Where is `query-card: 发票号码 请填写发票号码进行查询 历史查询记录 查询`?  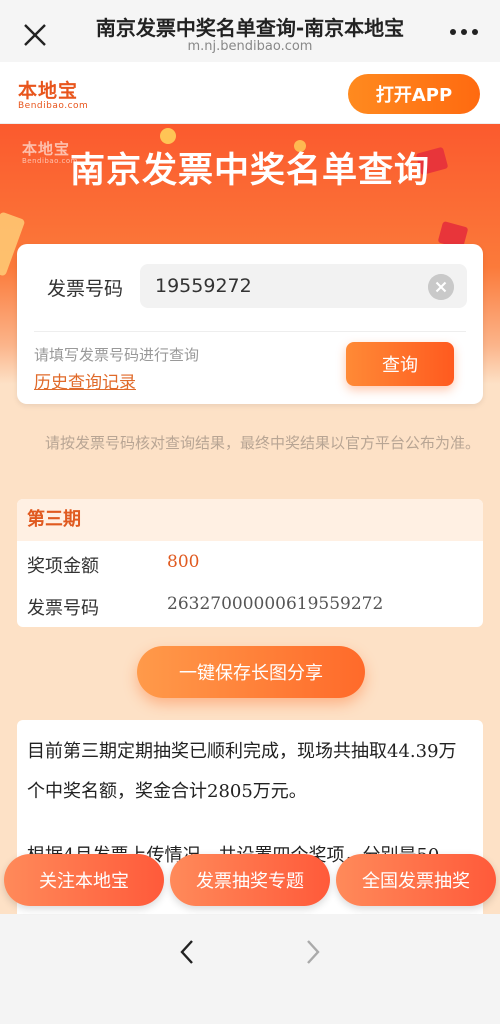
query-card: 发票号码 请填写发票号码进行查询 历史查询记录 查询 is located at coordinates (250, 324).